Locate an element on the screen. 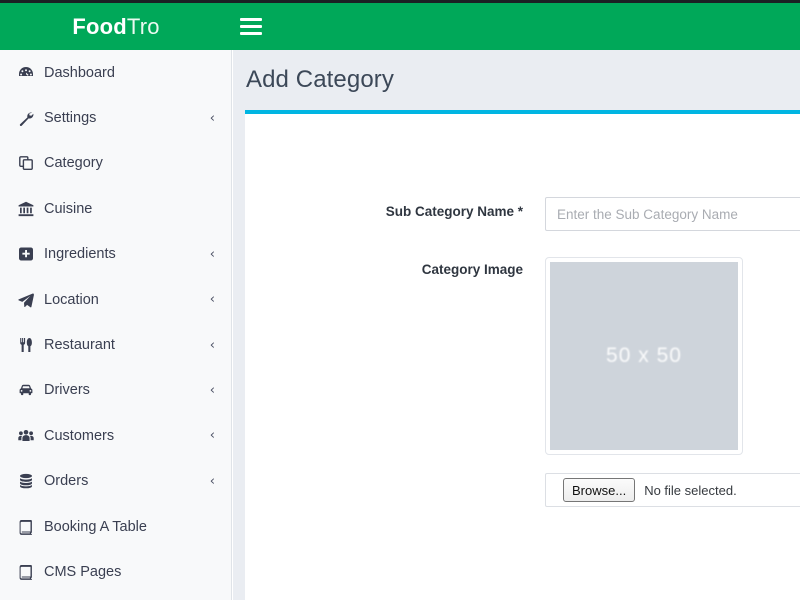 The width and height of the screenshot is (800, 600). file-upload-spacer is located at coordinates (395, 475).